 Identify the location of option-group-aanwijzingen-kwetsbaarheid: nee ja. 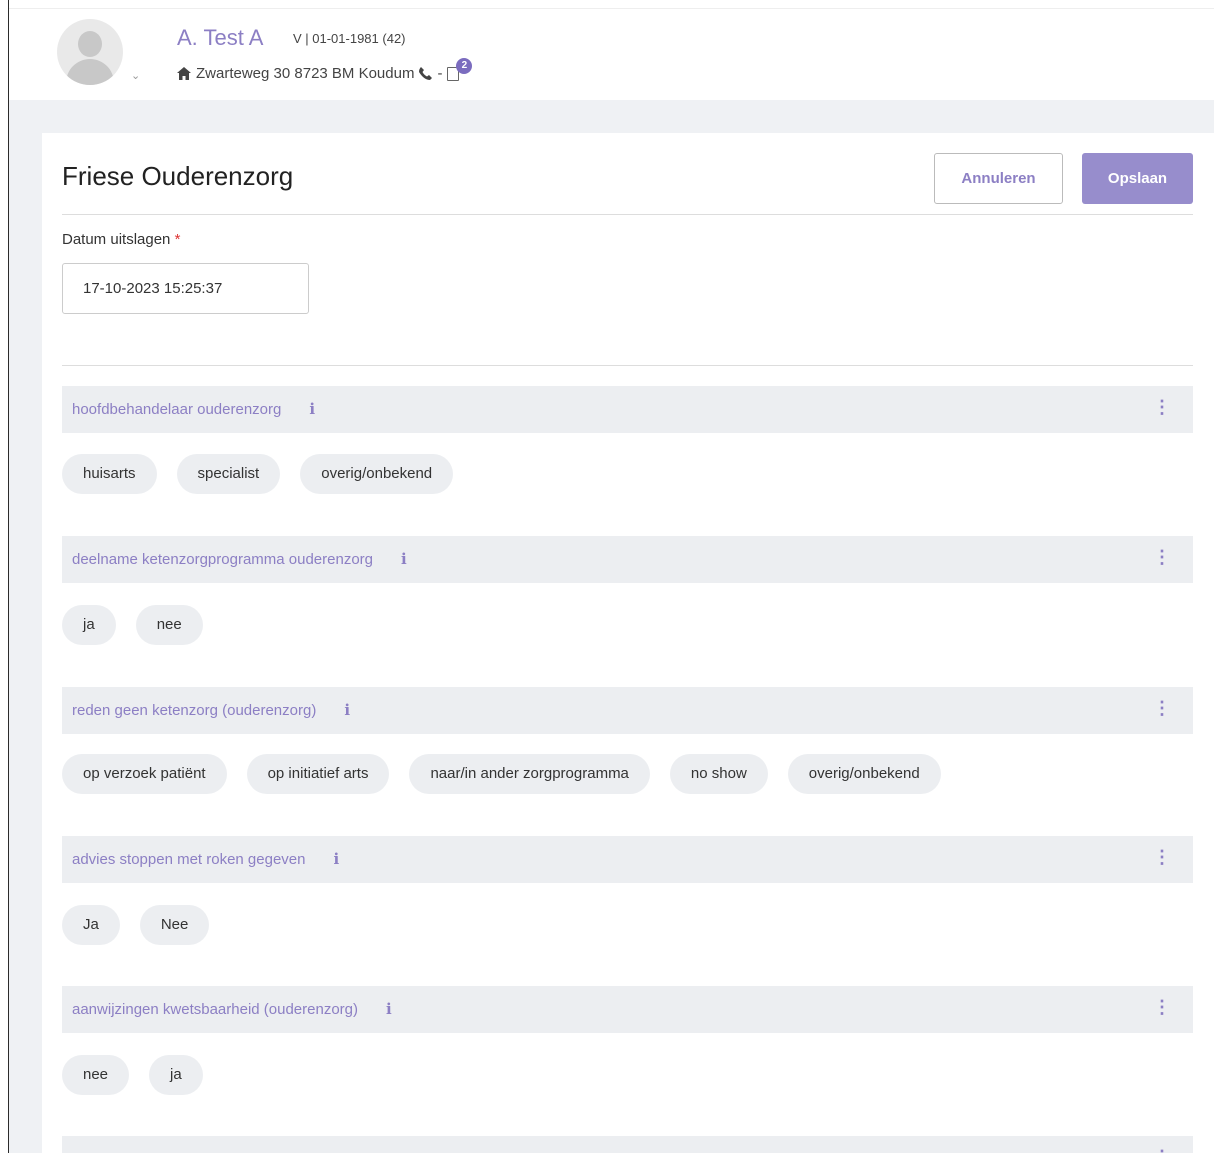
(132, 1075).